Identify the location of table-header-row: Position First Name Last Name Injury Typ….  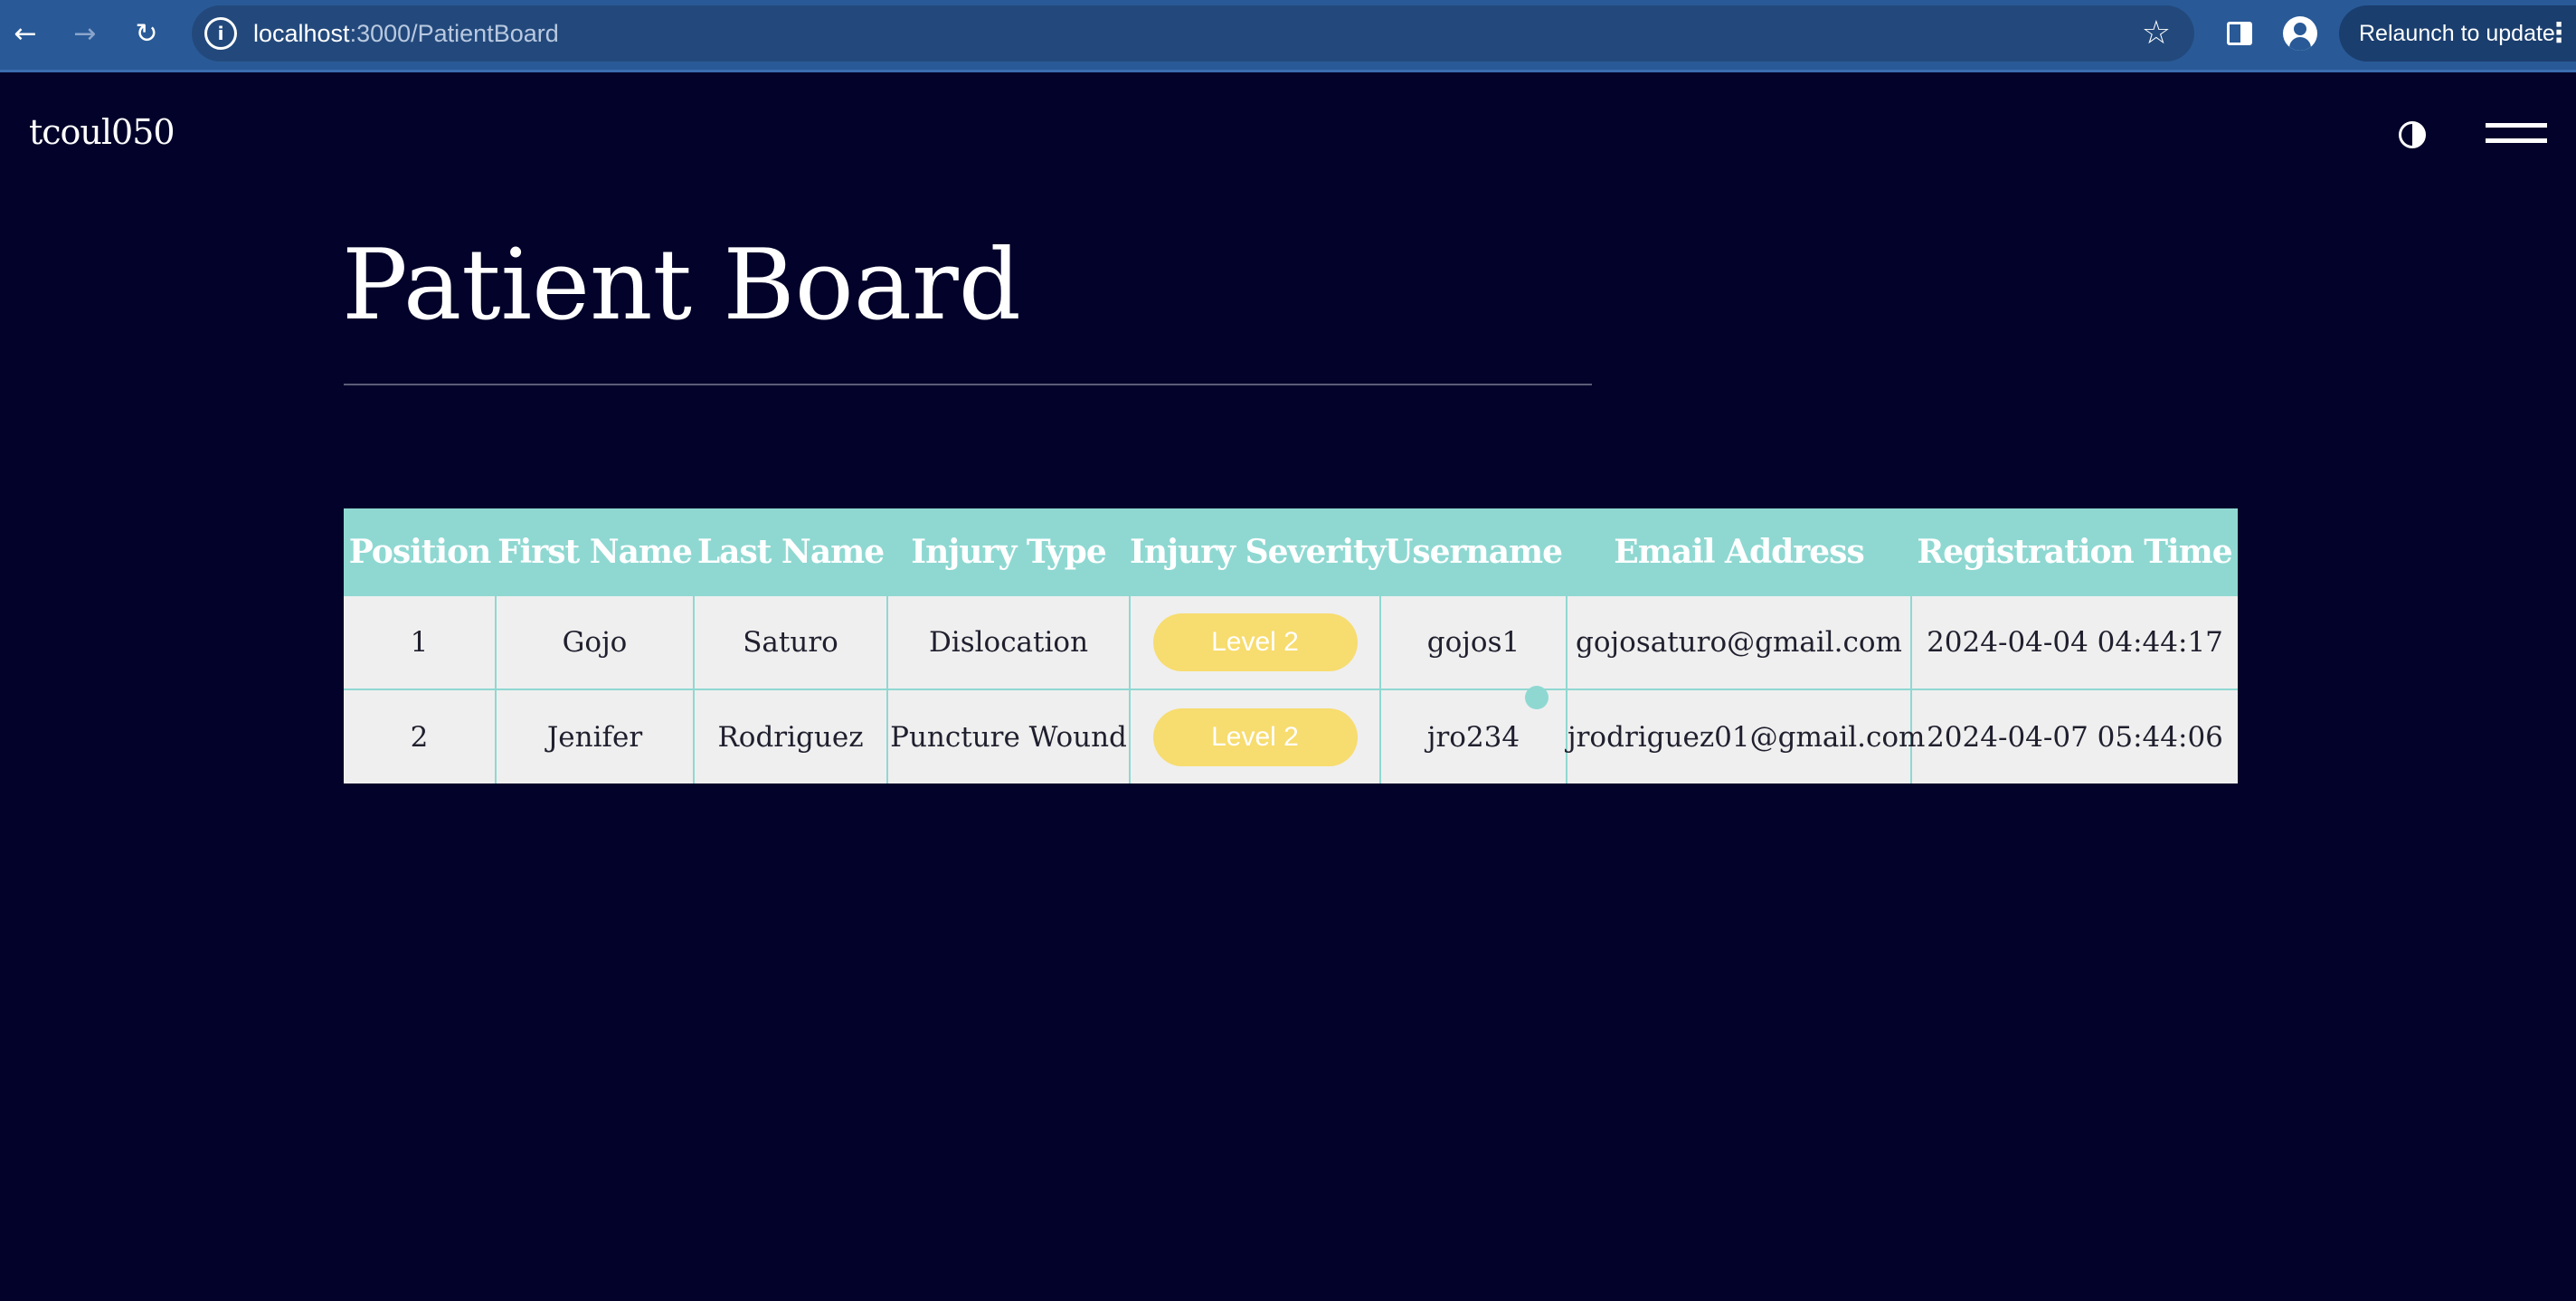
(1291, 551).